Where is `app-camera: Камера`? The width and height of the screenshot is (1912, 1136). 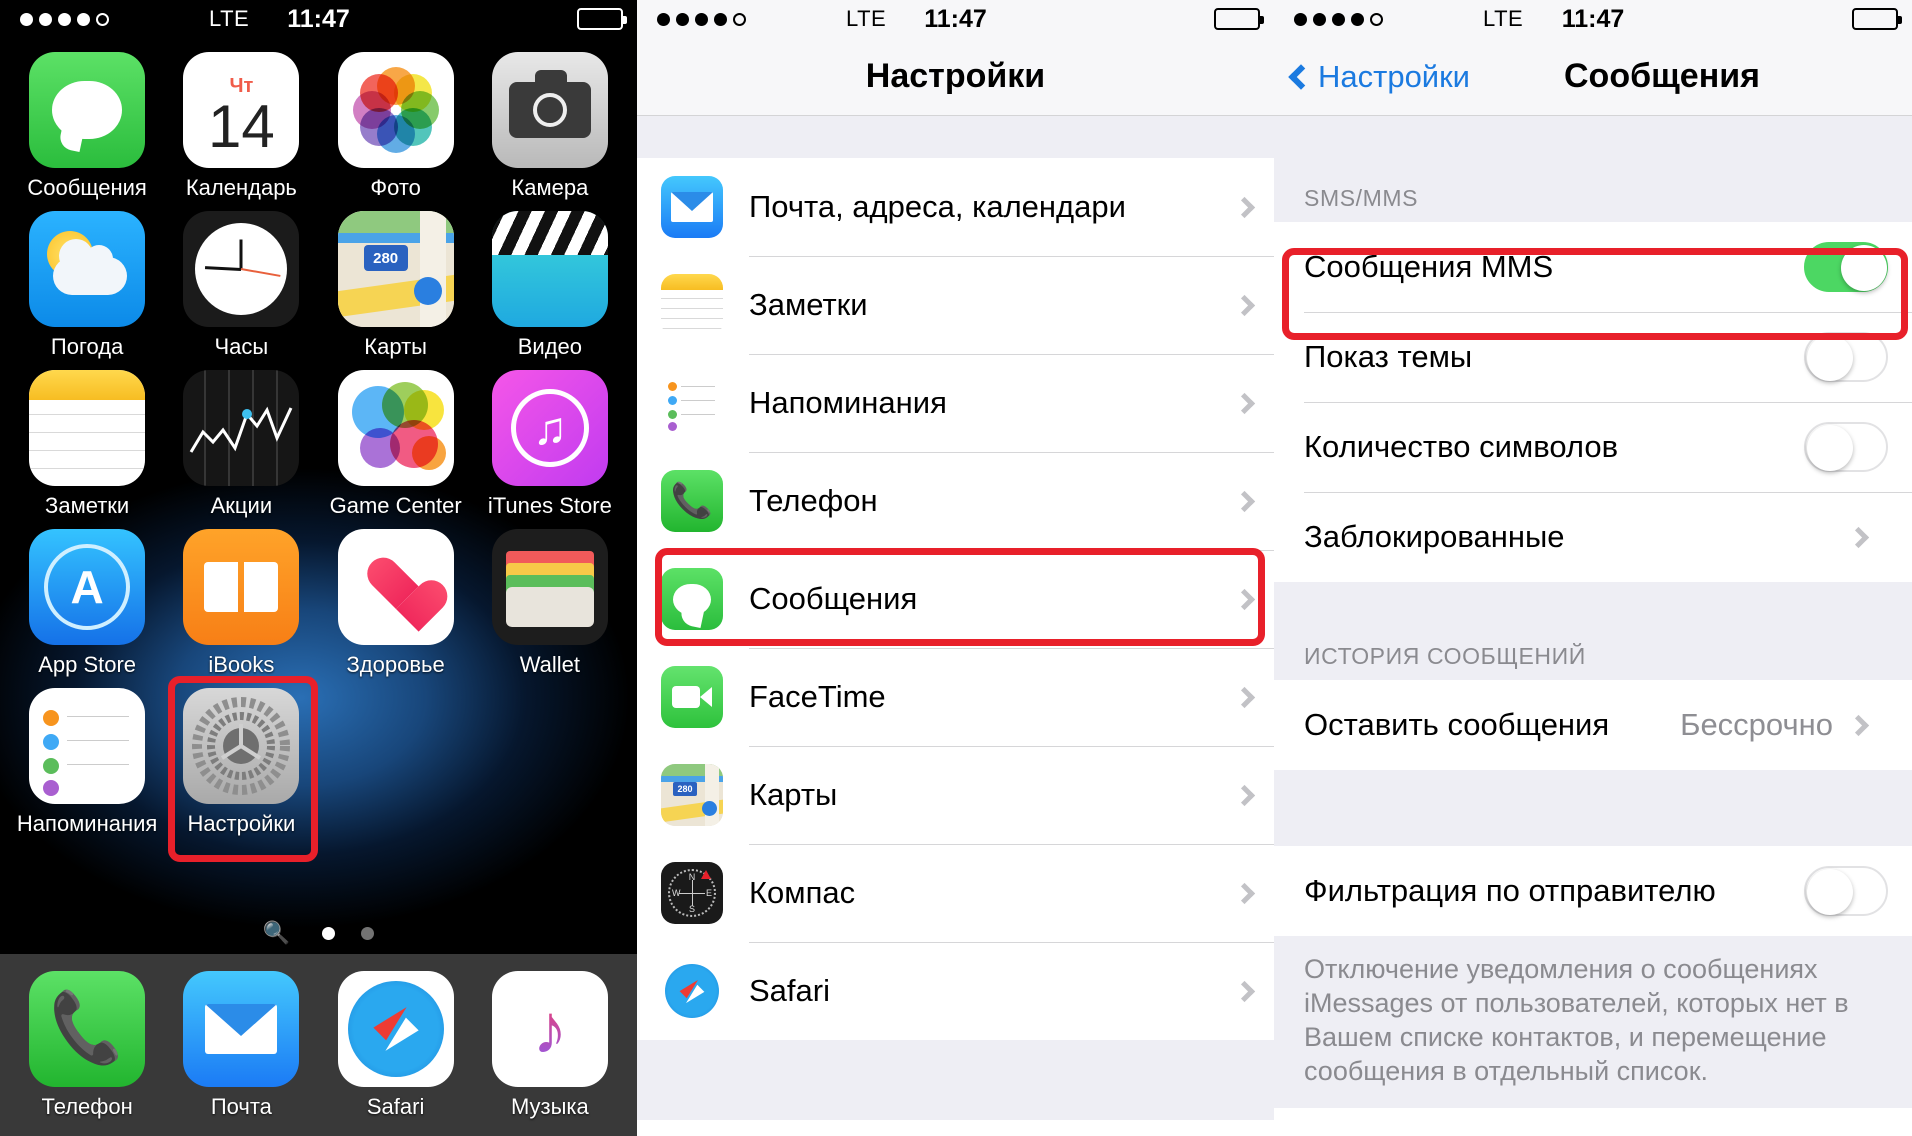
app-camera: Камера is located at coordinates (550, 126).